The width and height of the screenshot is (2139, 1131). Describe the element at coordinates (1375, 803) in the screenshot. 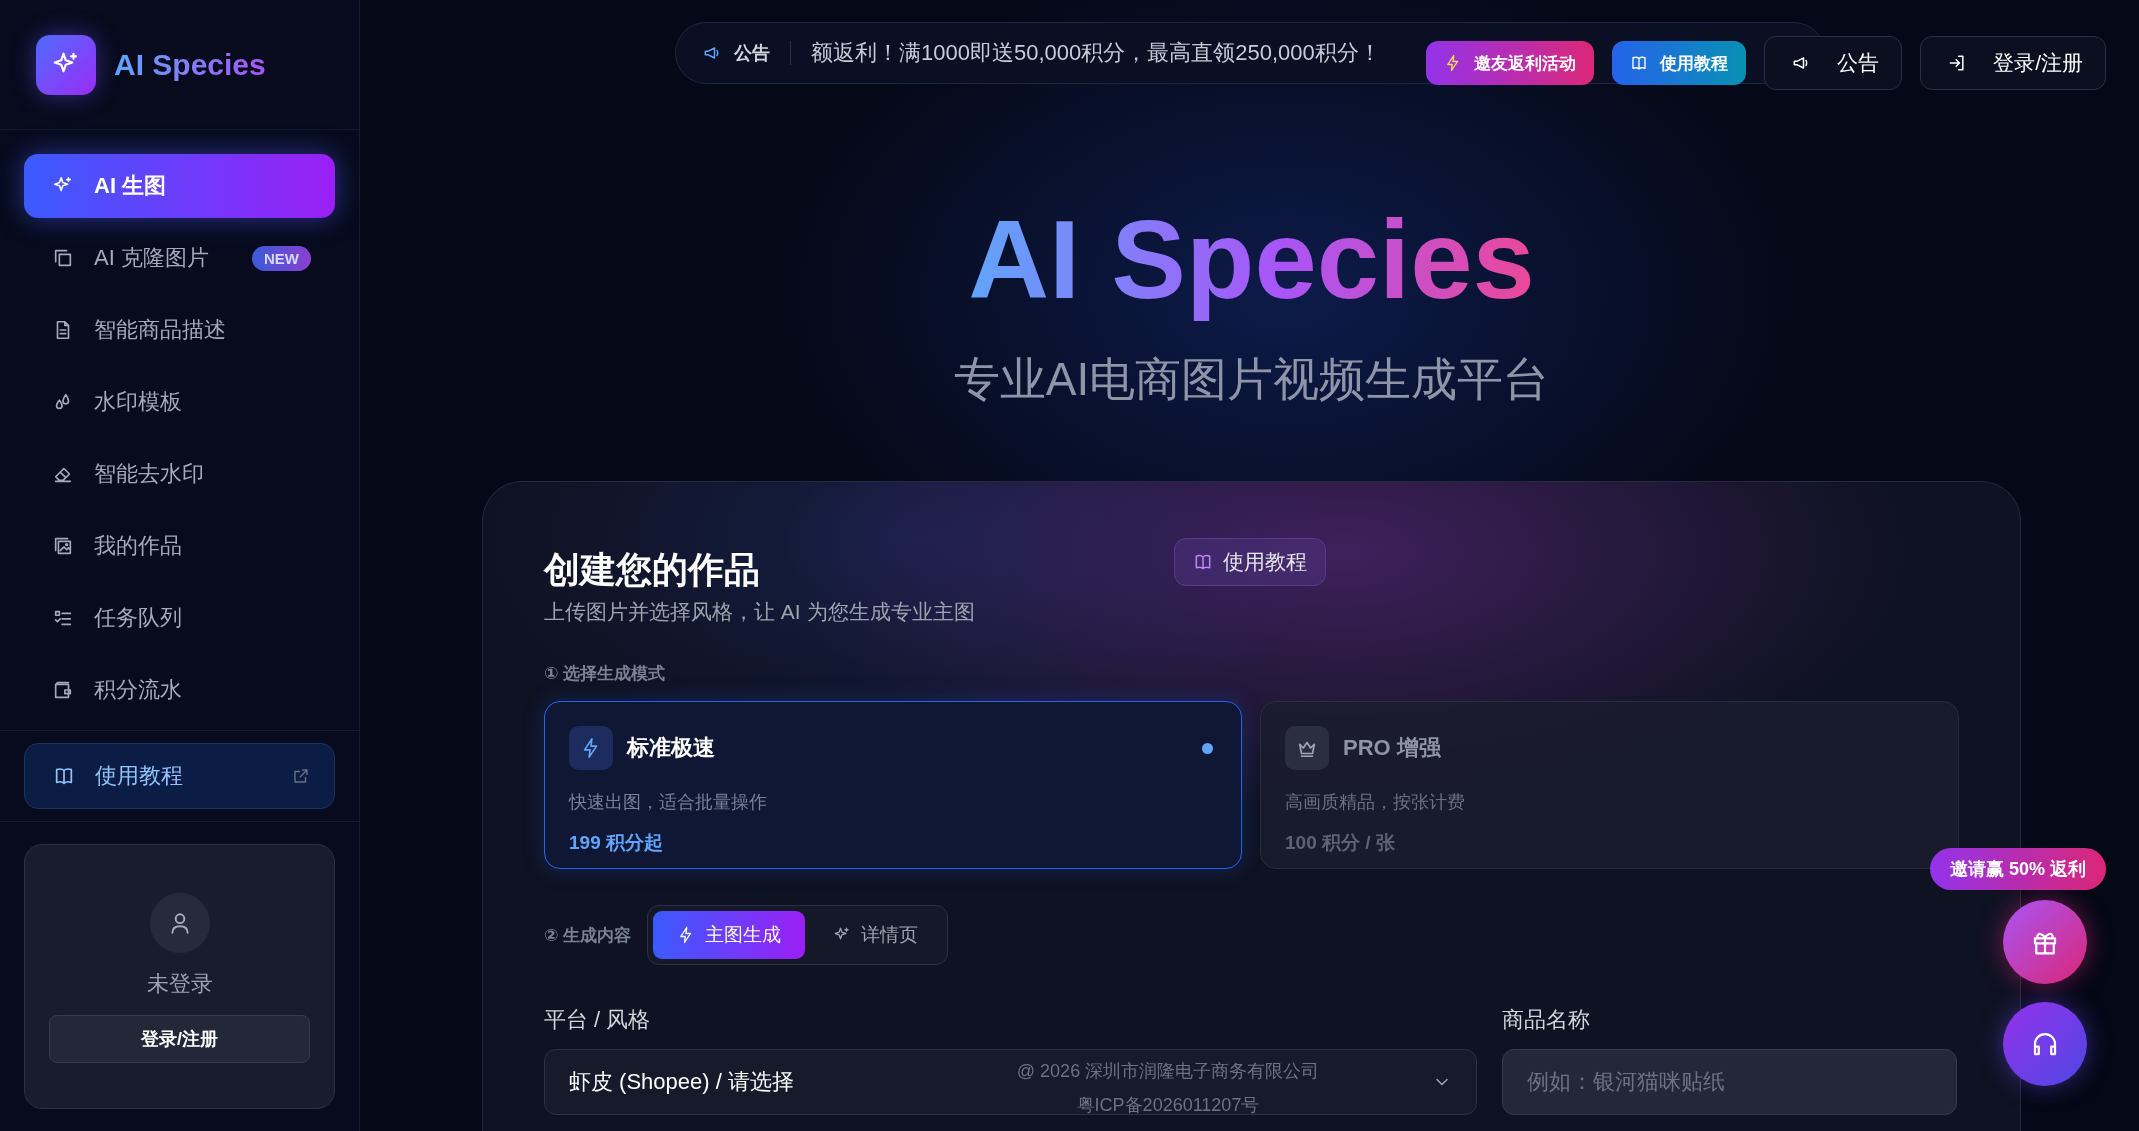

I see `mode-description: 高画质精品，按张计费` at that location.